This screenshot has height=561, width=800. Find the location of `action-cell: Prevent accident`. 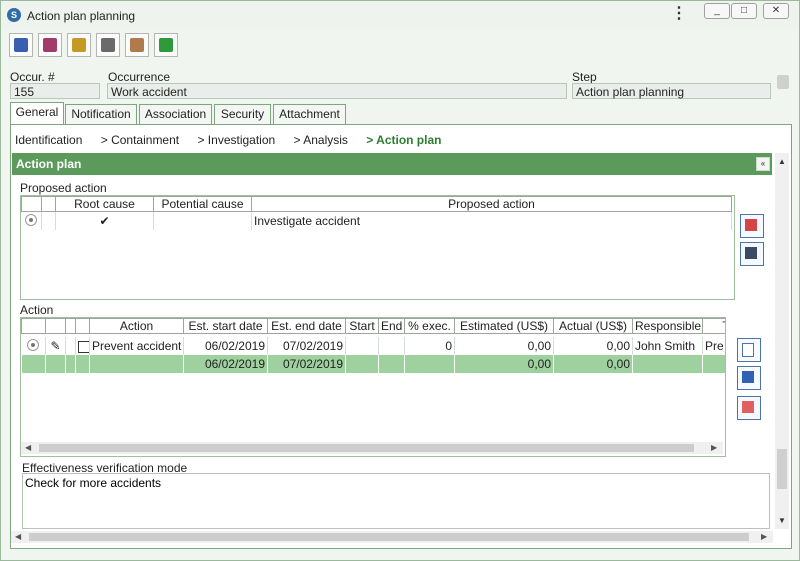

action-cell: Prevent accident is located at coordinates (136, 346).